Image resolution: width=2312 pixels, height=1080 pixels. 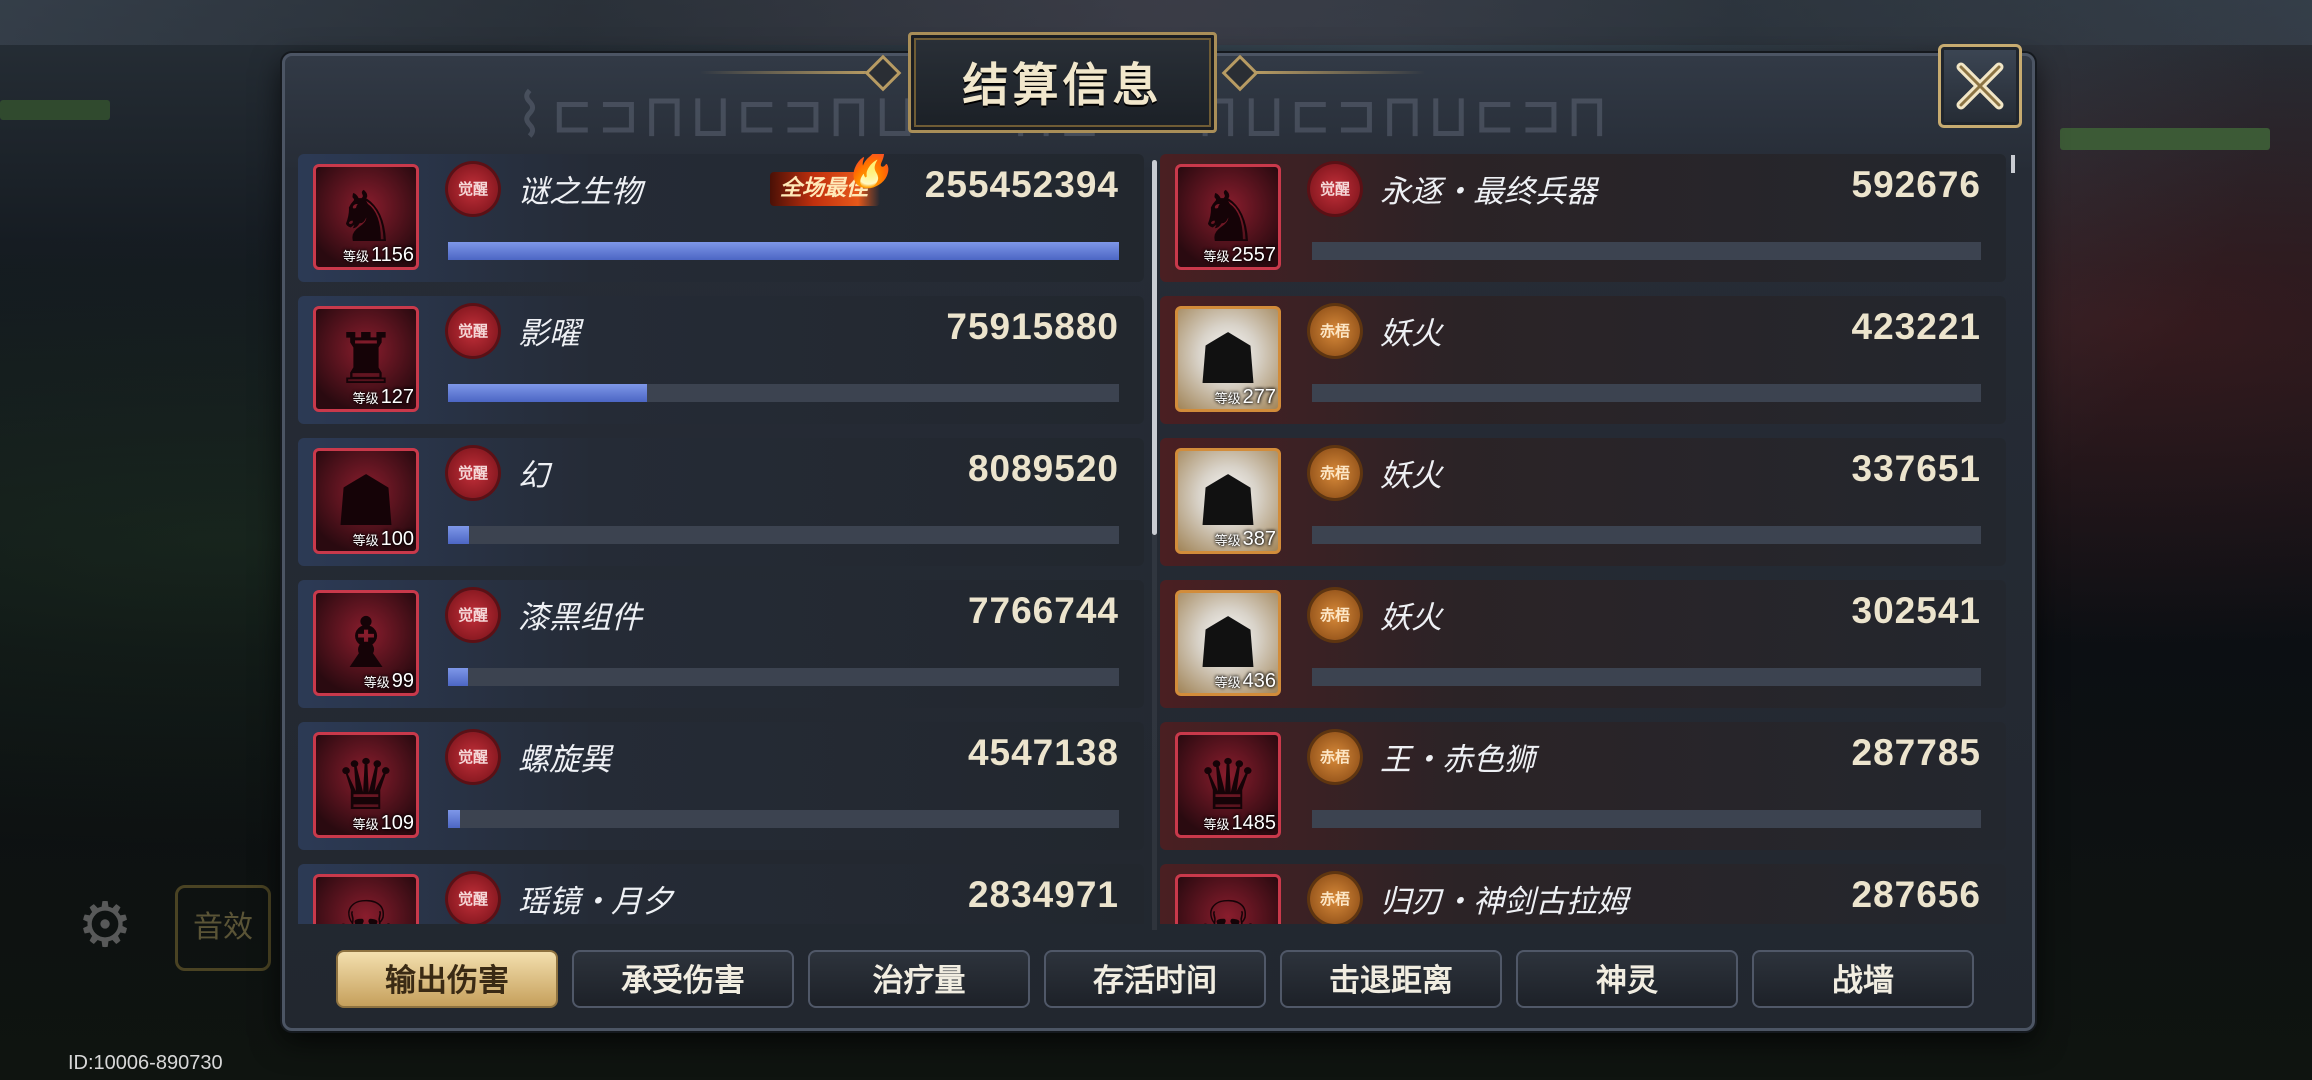 What do you see at coordinates (1032, 326) in the screenshot?
I see `damage-value: 75915880` at bounding box center [1032, 326].